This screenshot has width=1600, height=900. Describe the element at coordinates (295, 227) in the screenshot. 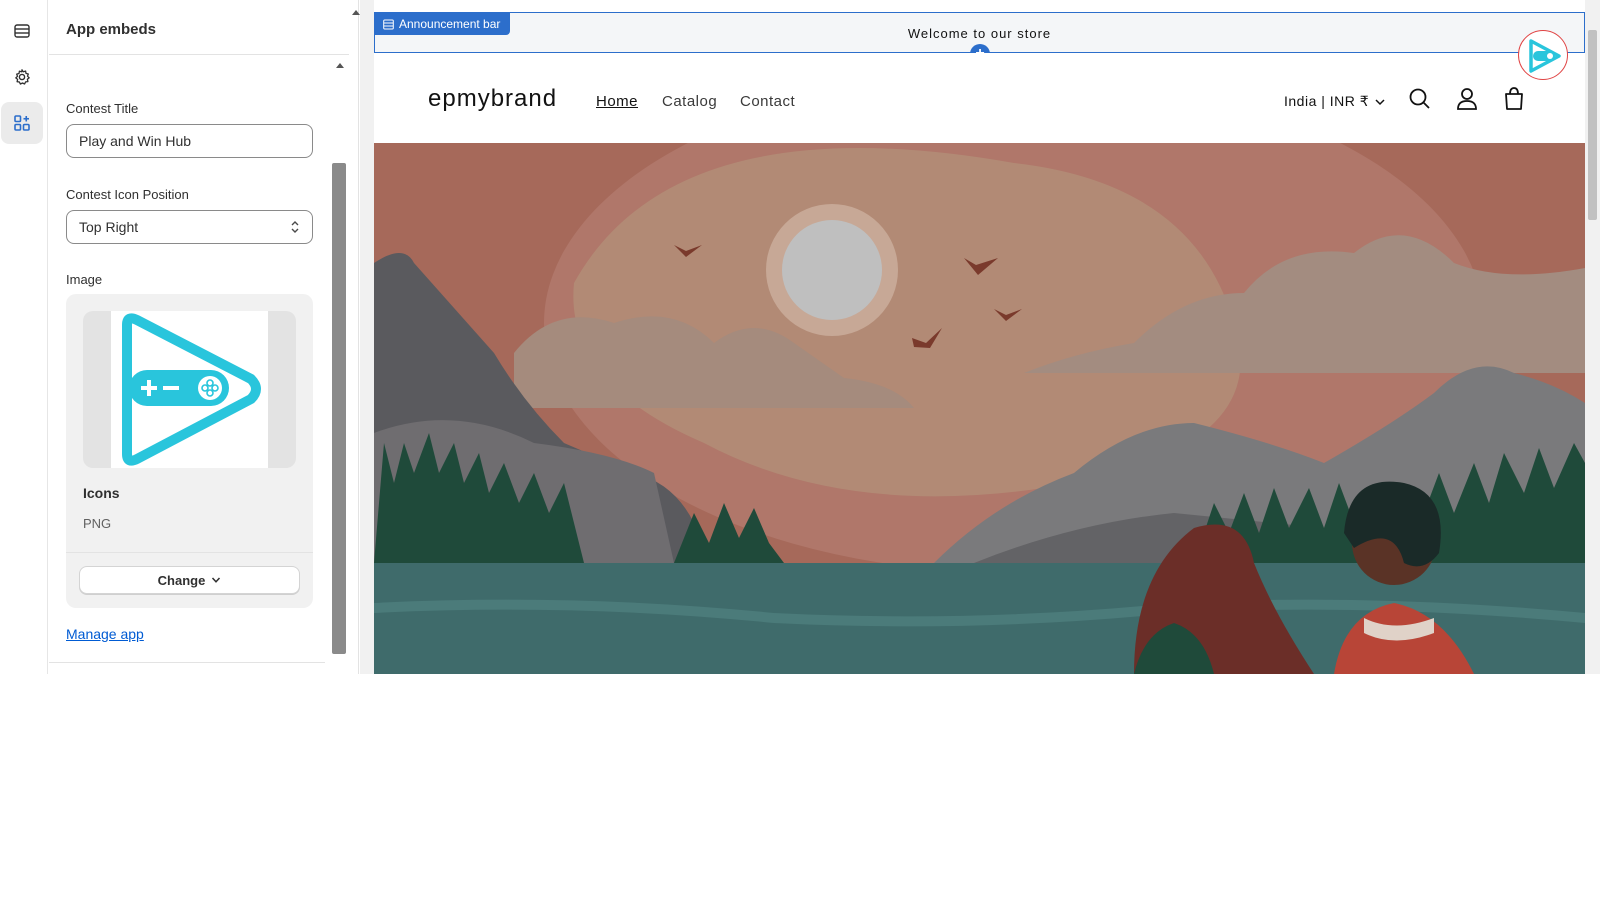

I see `select-arrows-icon` at that location.